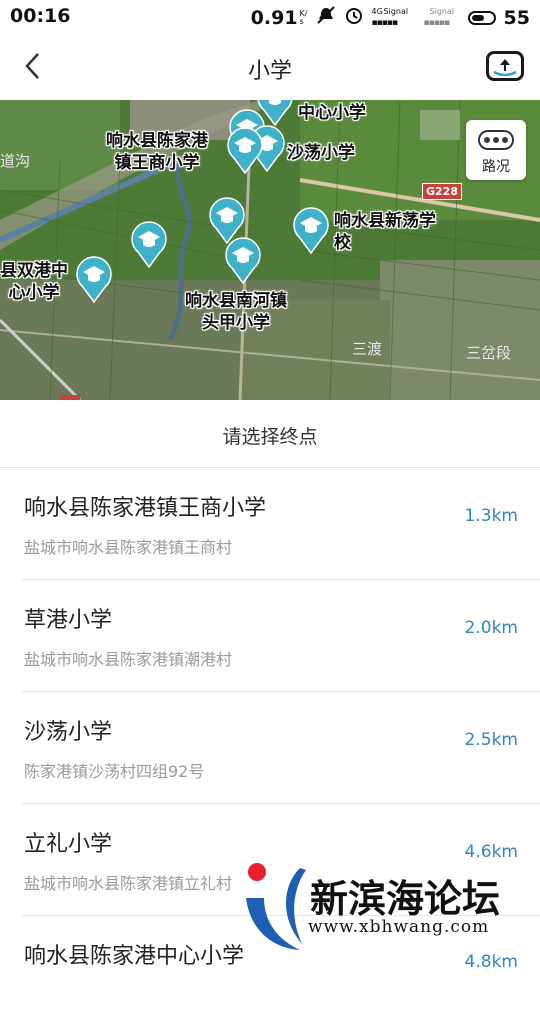 Image resolution: width=540 pixels, height=1028 pixels. I want to click on map-place-label: 三渡, so click(367, 349).